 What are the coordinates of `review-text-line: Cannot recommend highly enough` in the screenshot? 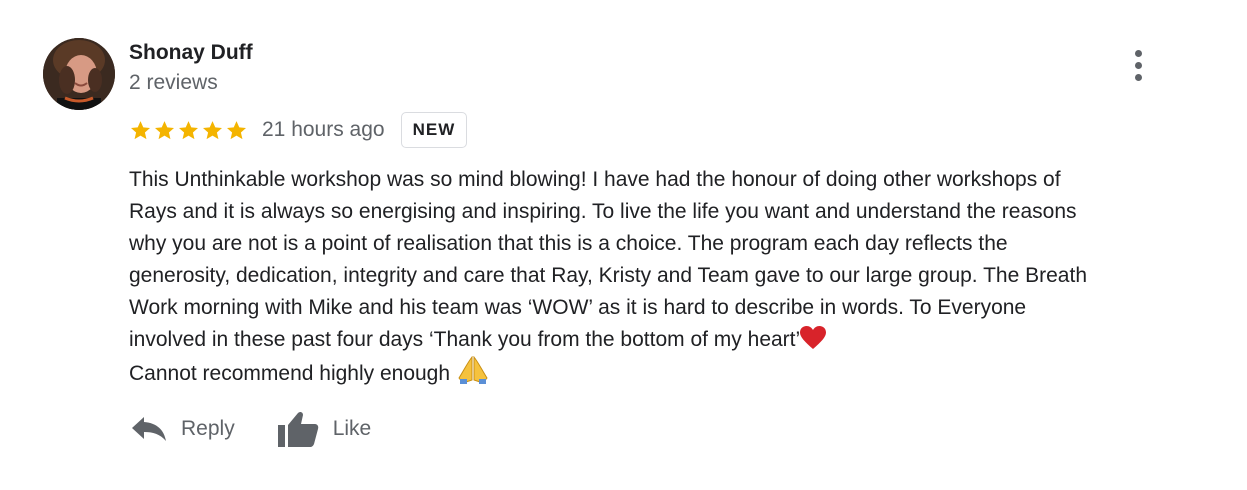 It's located at (292, 373).